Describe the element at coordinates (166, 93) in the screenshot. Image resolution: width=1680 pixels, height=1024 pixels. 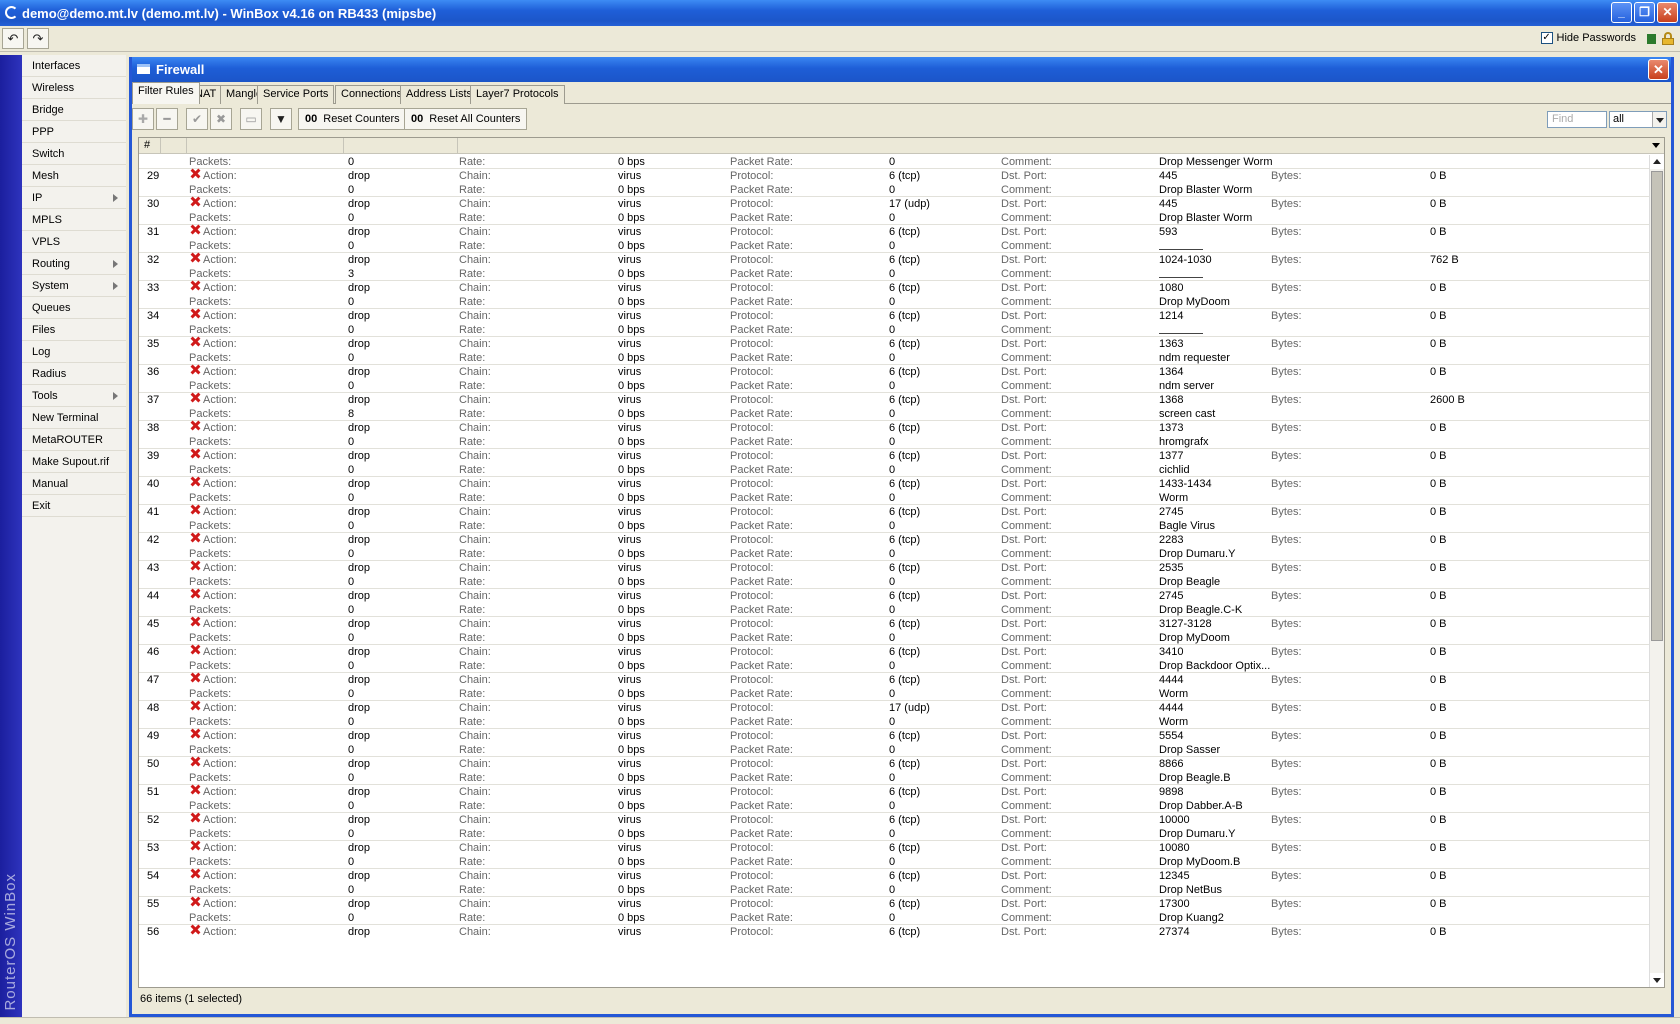
I see `tab-filter-rules: Filter Rules` at that location.